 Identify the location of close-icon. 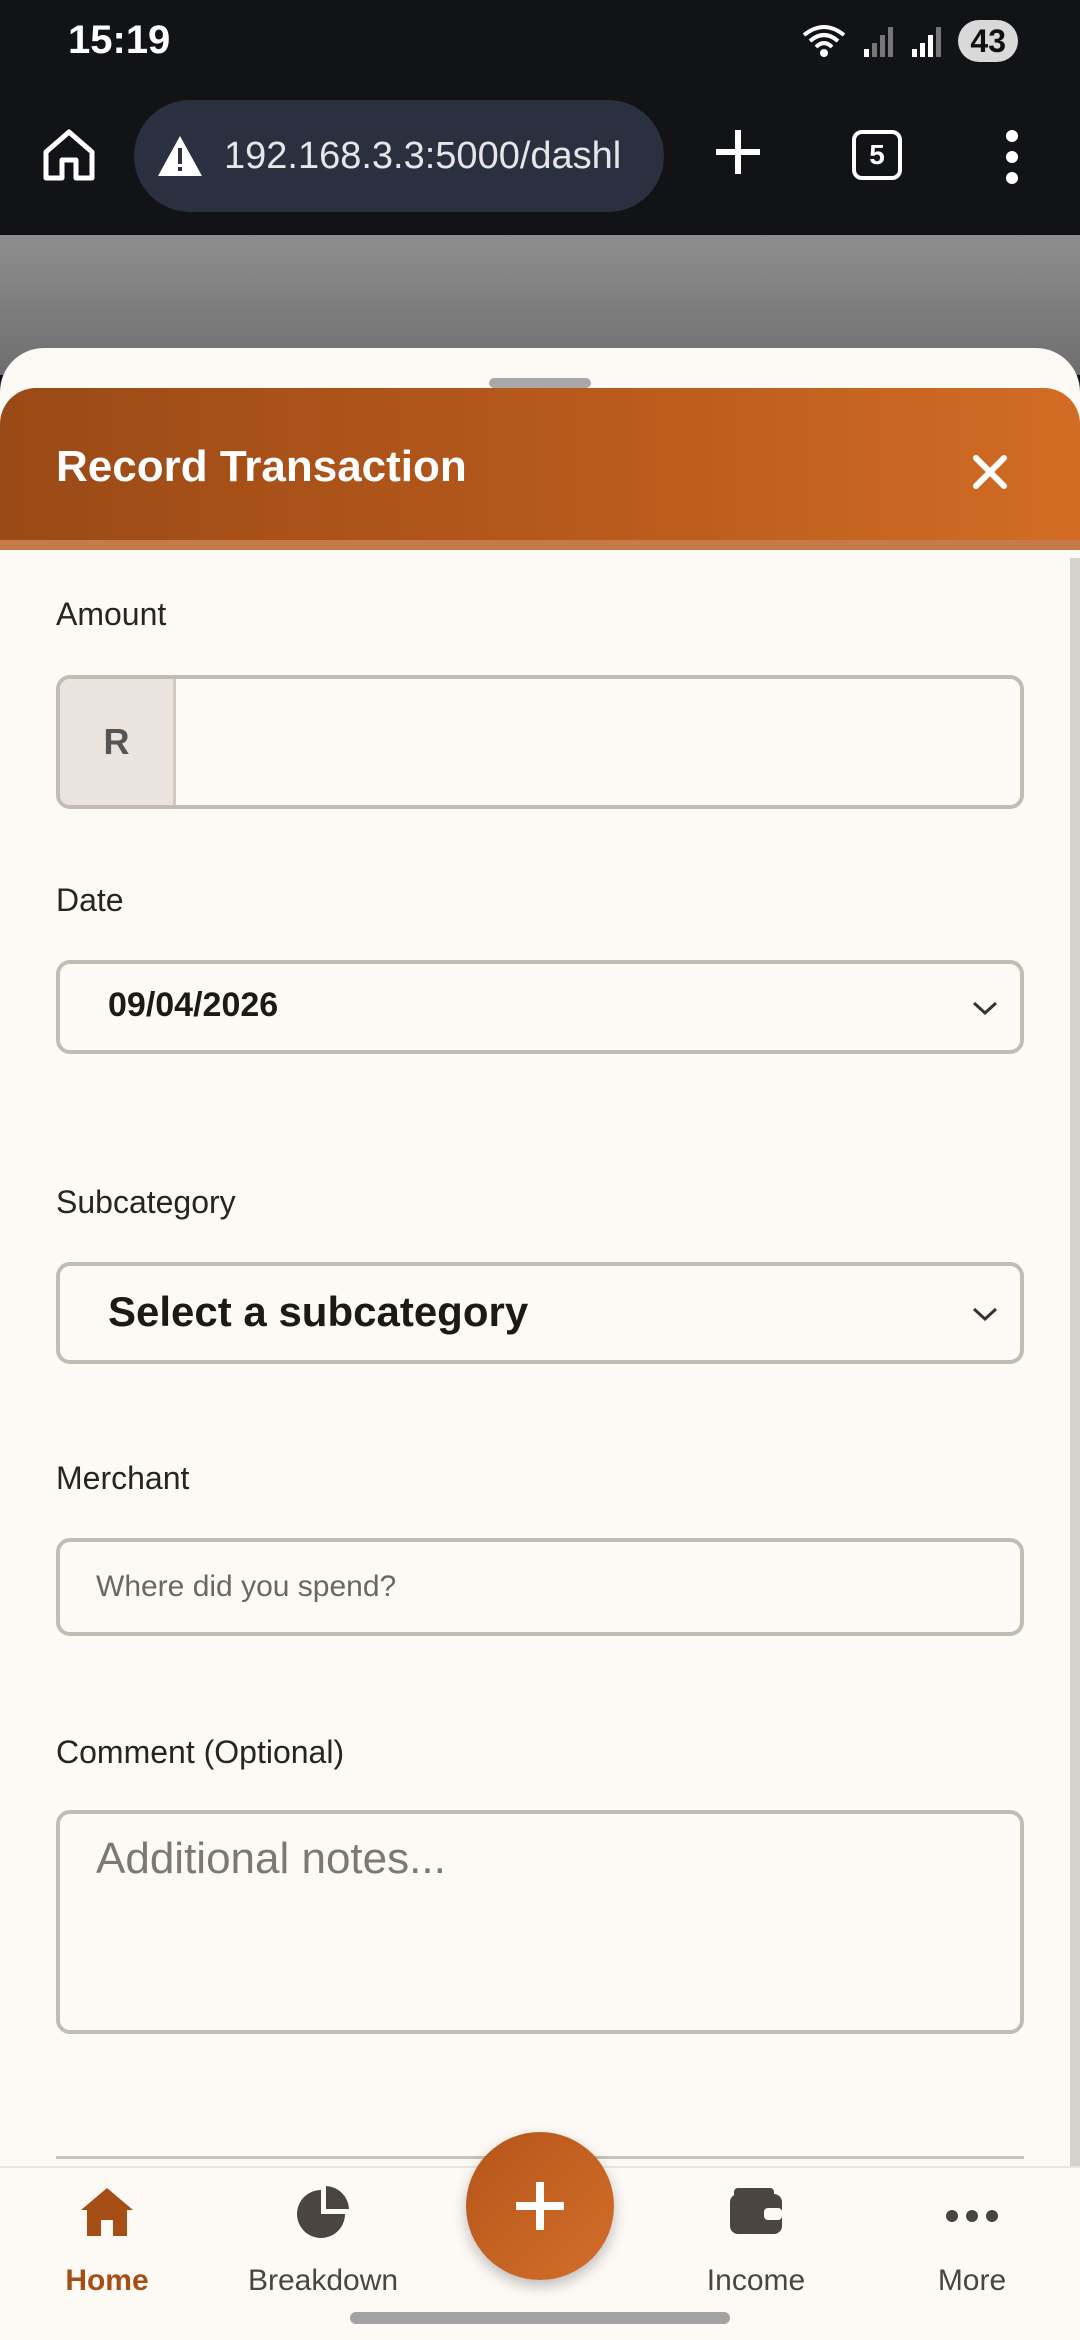
(990, 472).